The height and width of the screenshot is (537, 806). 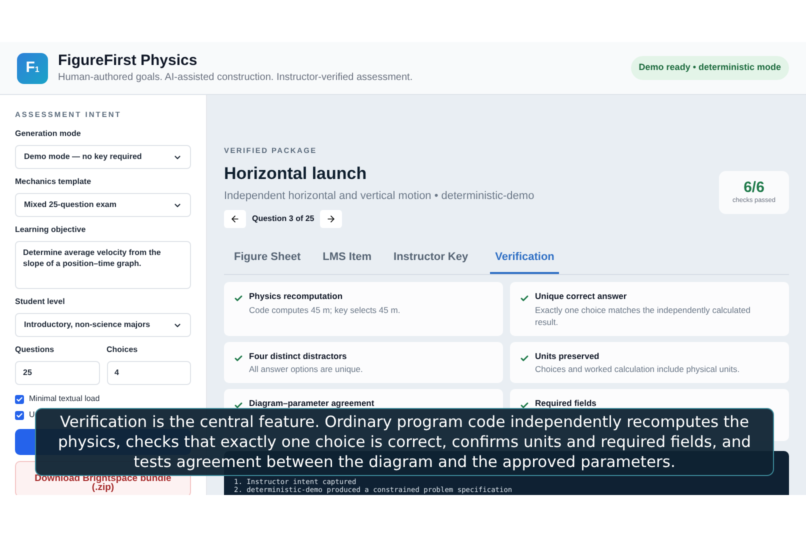 I want to click on tab: LMS Item, so click(x=347, y=257).